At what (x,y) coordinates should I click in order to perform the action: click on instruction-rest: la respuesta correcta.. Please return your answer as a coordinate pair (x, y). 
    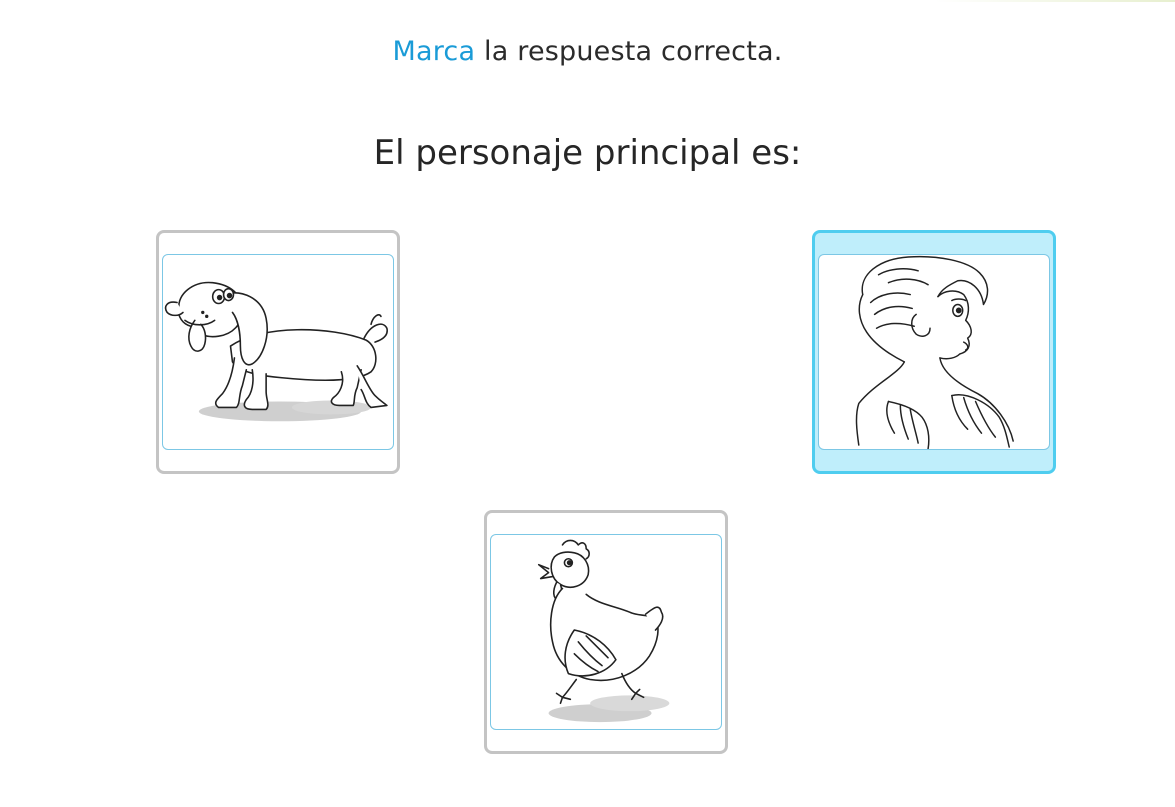
    Looking at the image, I should click on (629, 51).